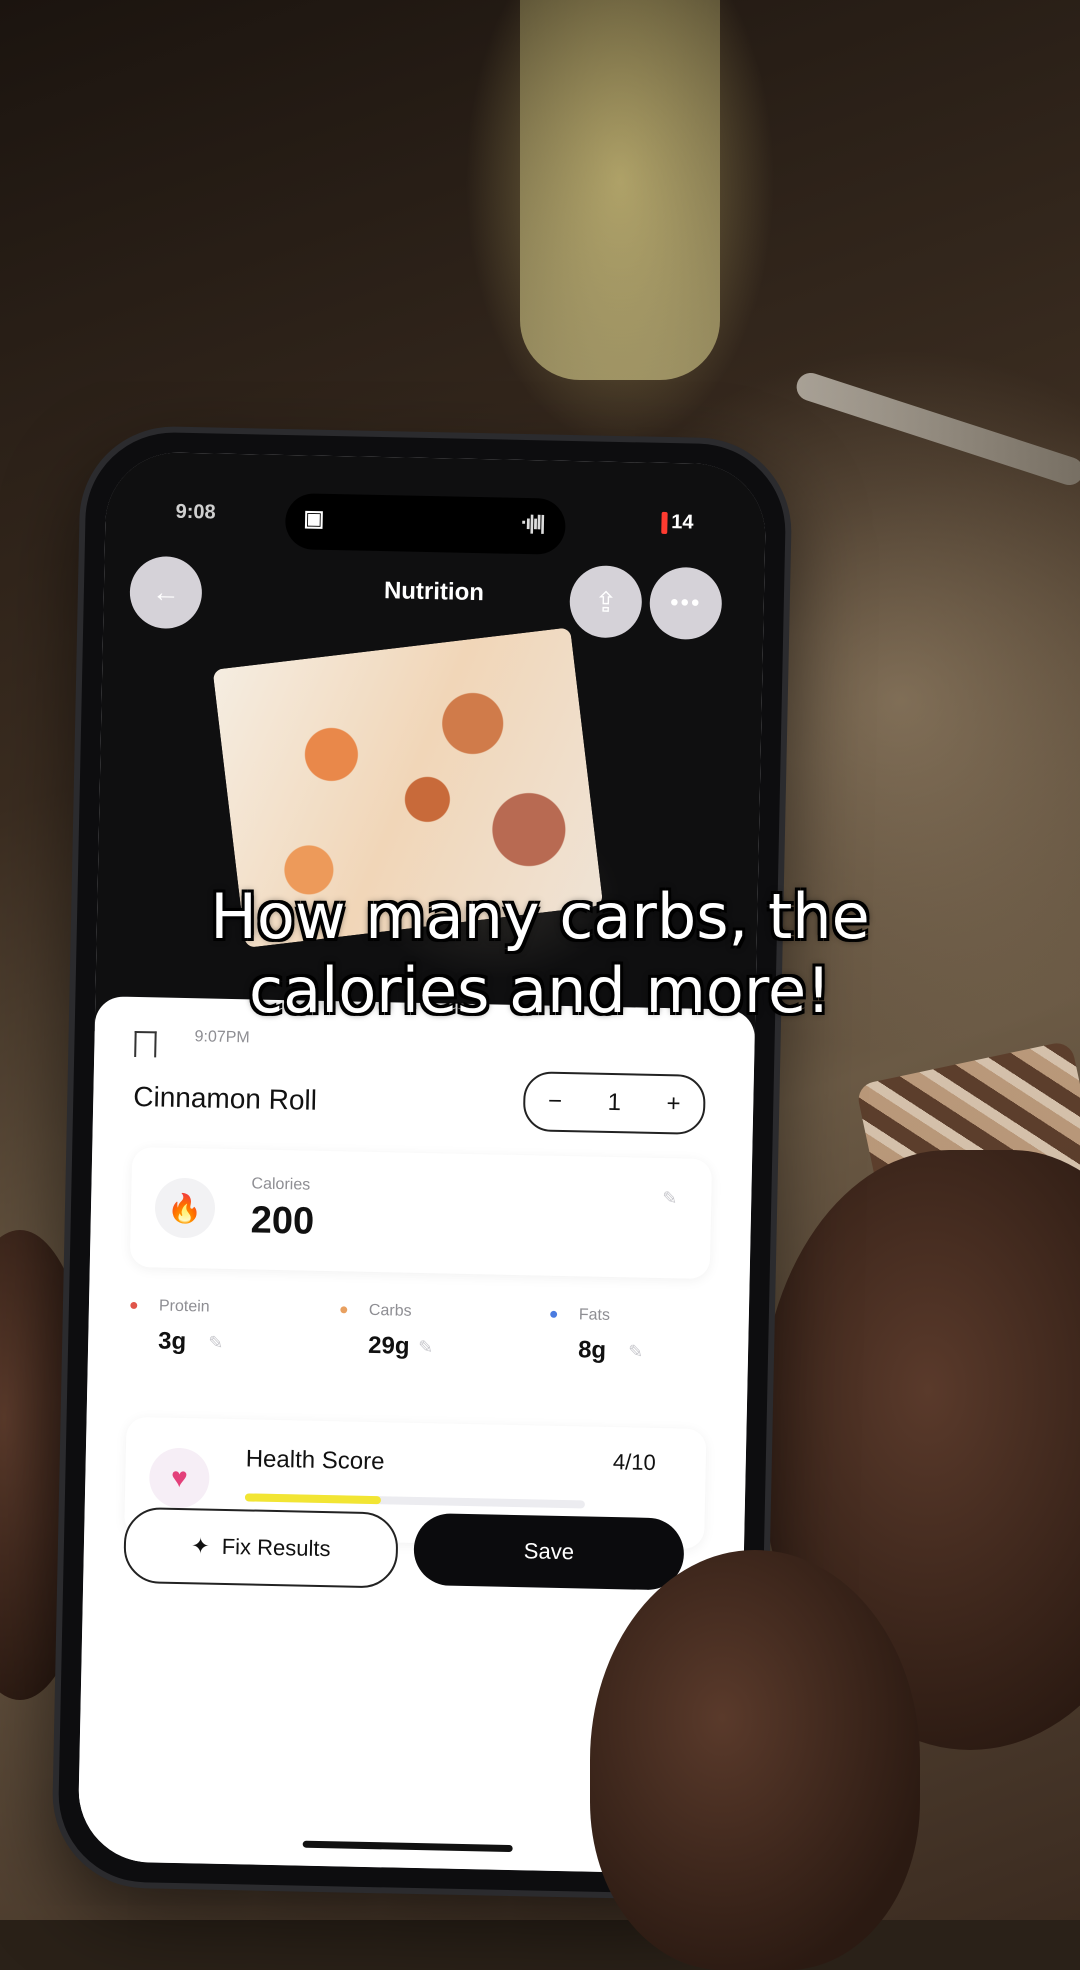 The width and height of the screenshot is (1080, 1970). What do you see at coordinates (179, 1478) in the screenshot?
I see `broken-heart-icon: ♥` at bounding box center [179, 1478].